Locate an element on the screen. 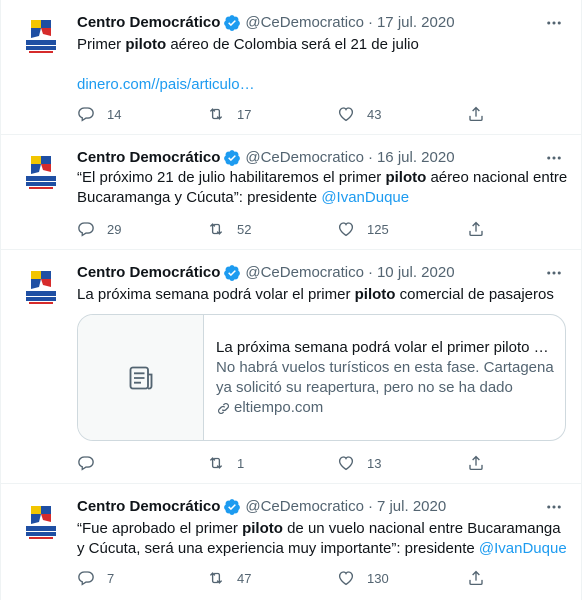 The image size is (582, 600). like-count: 13 is located at coordinates (374, 463).